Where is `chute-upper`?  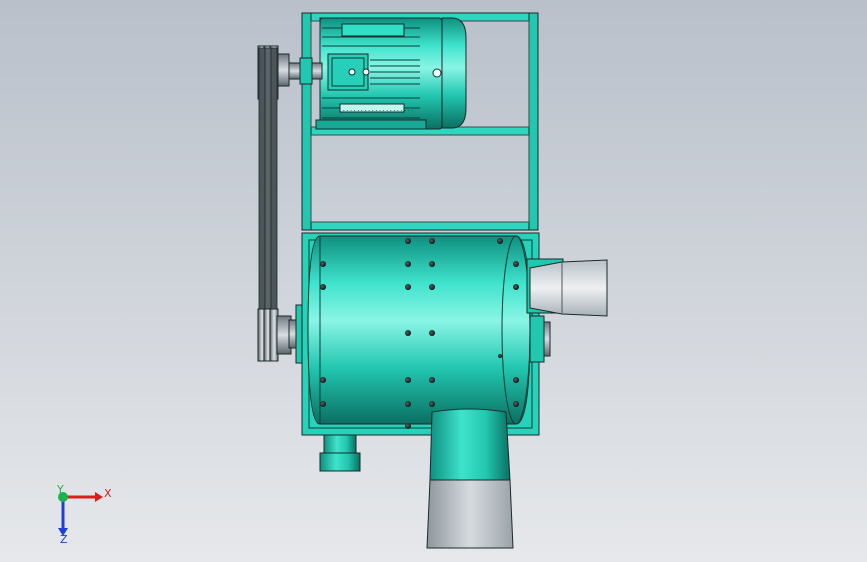
chute-upper is located at coordinates (470, 444).